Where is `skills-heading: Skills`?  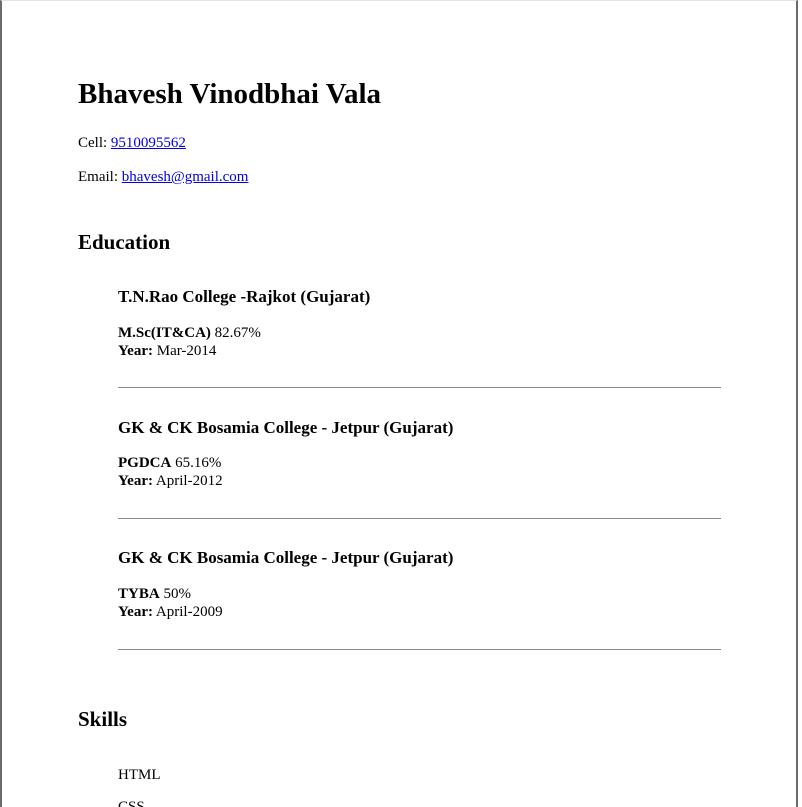
skills-heading: Skills is located at coordinates (103, 719).